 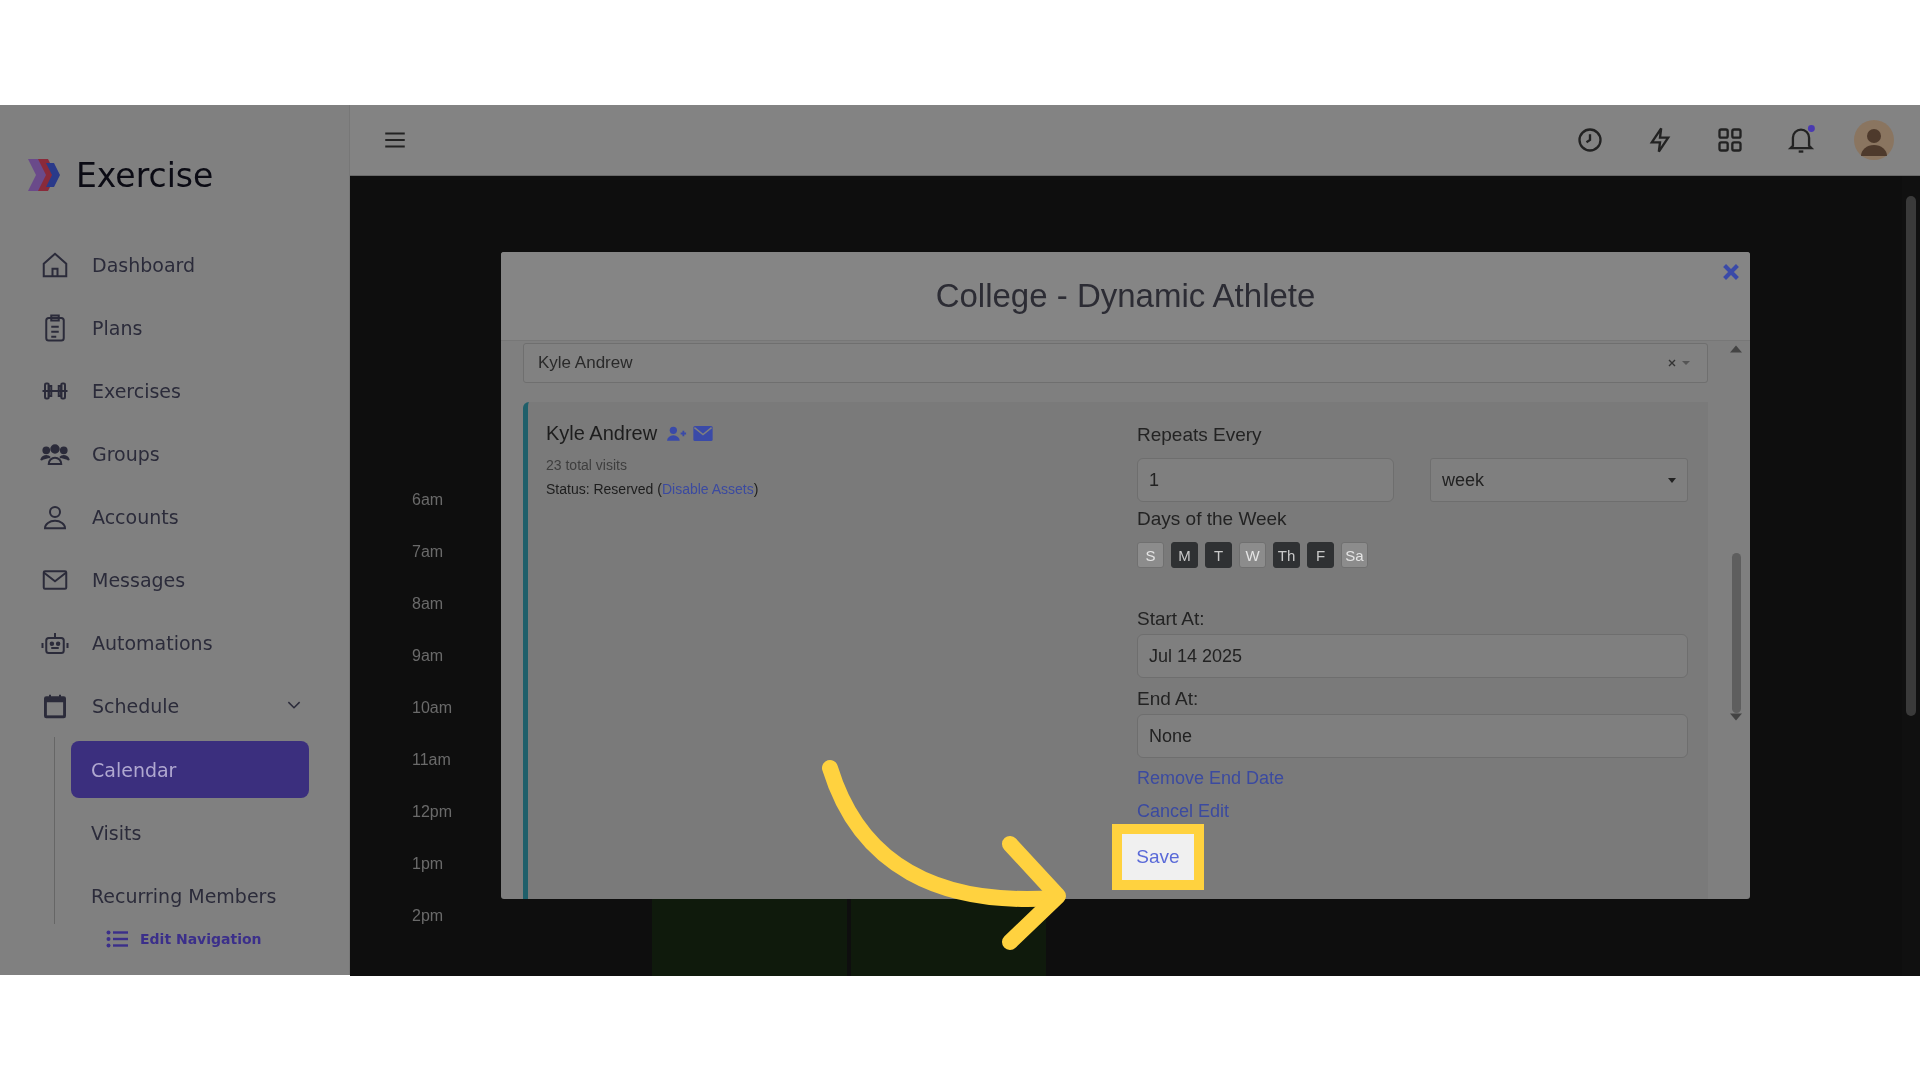 I want to click on field-label: Start At:, so click(x=1171, y=619).